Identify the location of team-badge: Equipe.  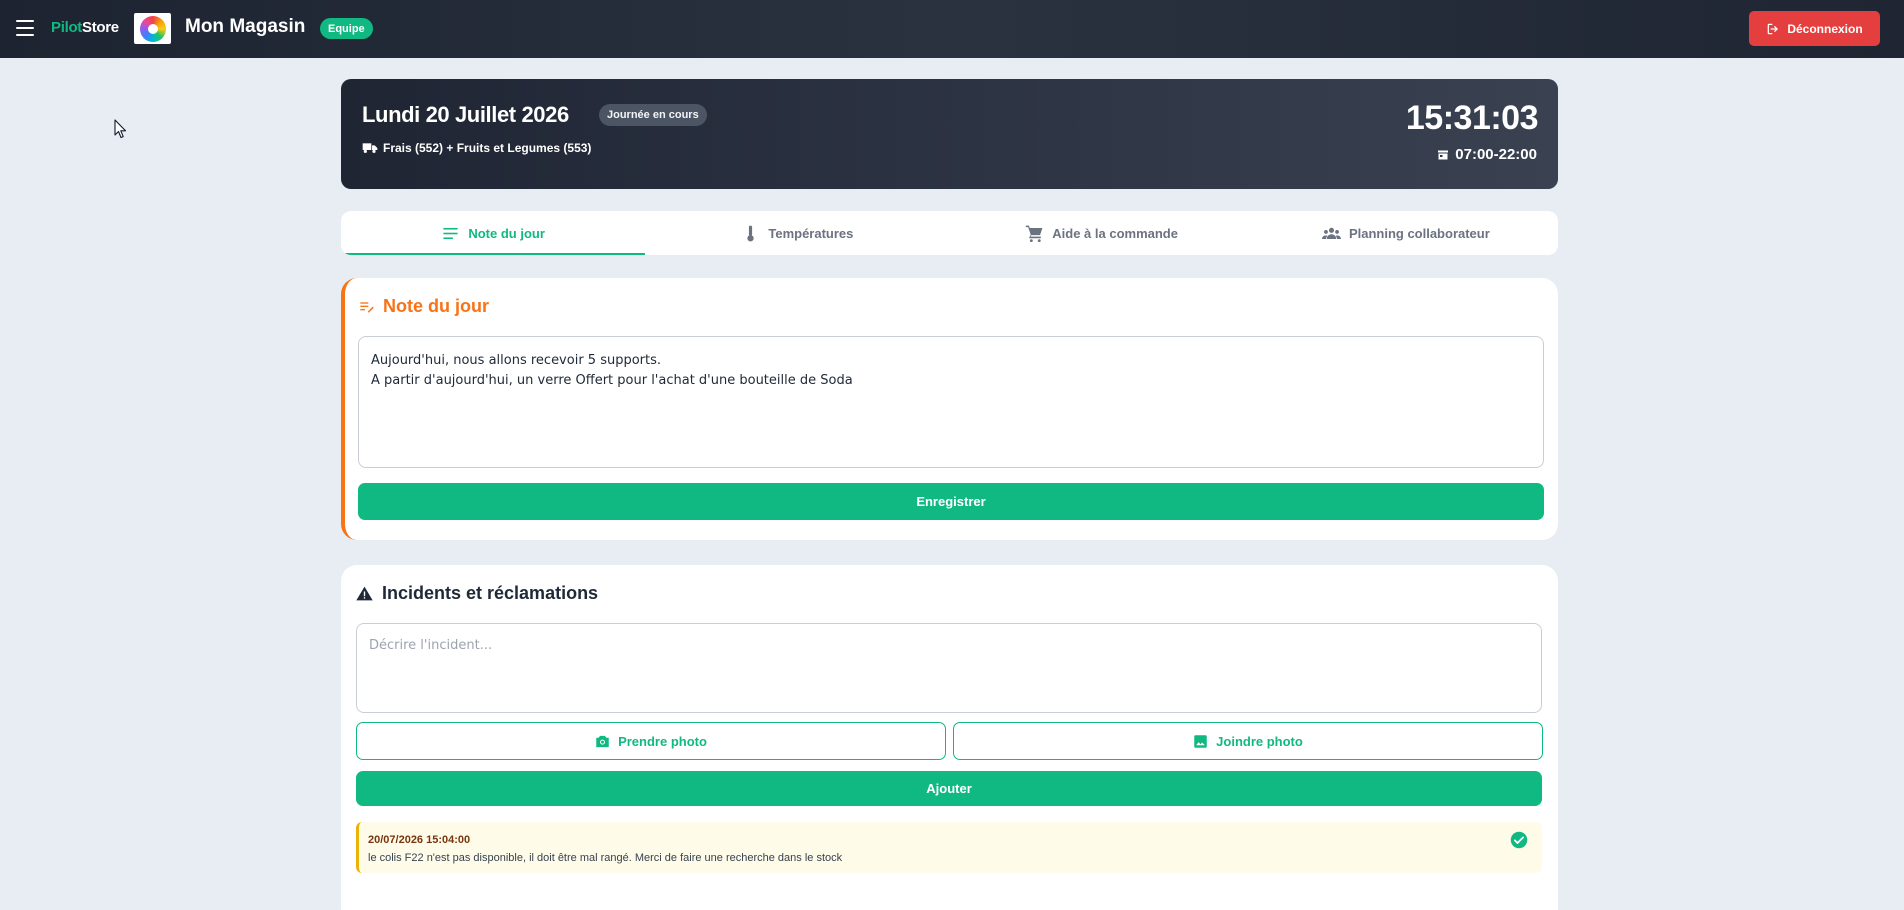
(346, 28).